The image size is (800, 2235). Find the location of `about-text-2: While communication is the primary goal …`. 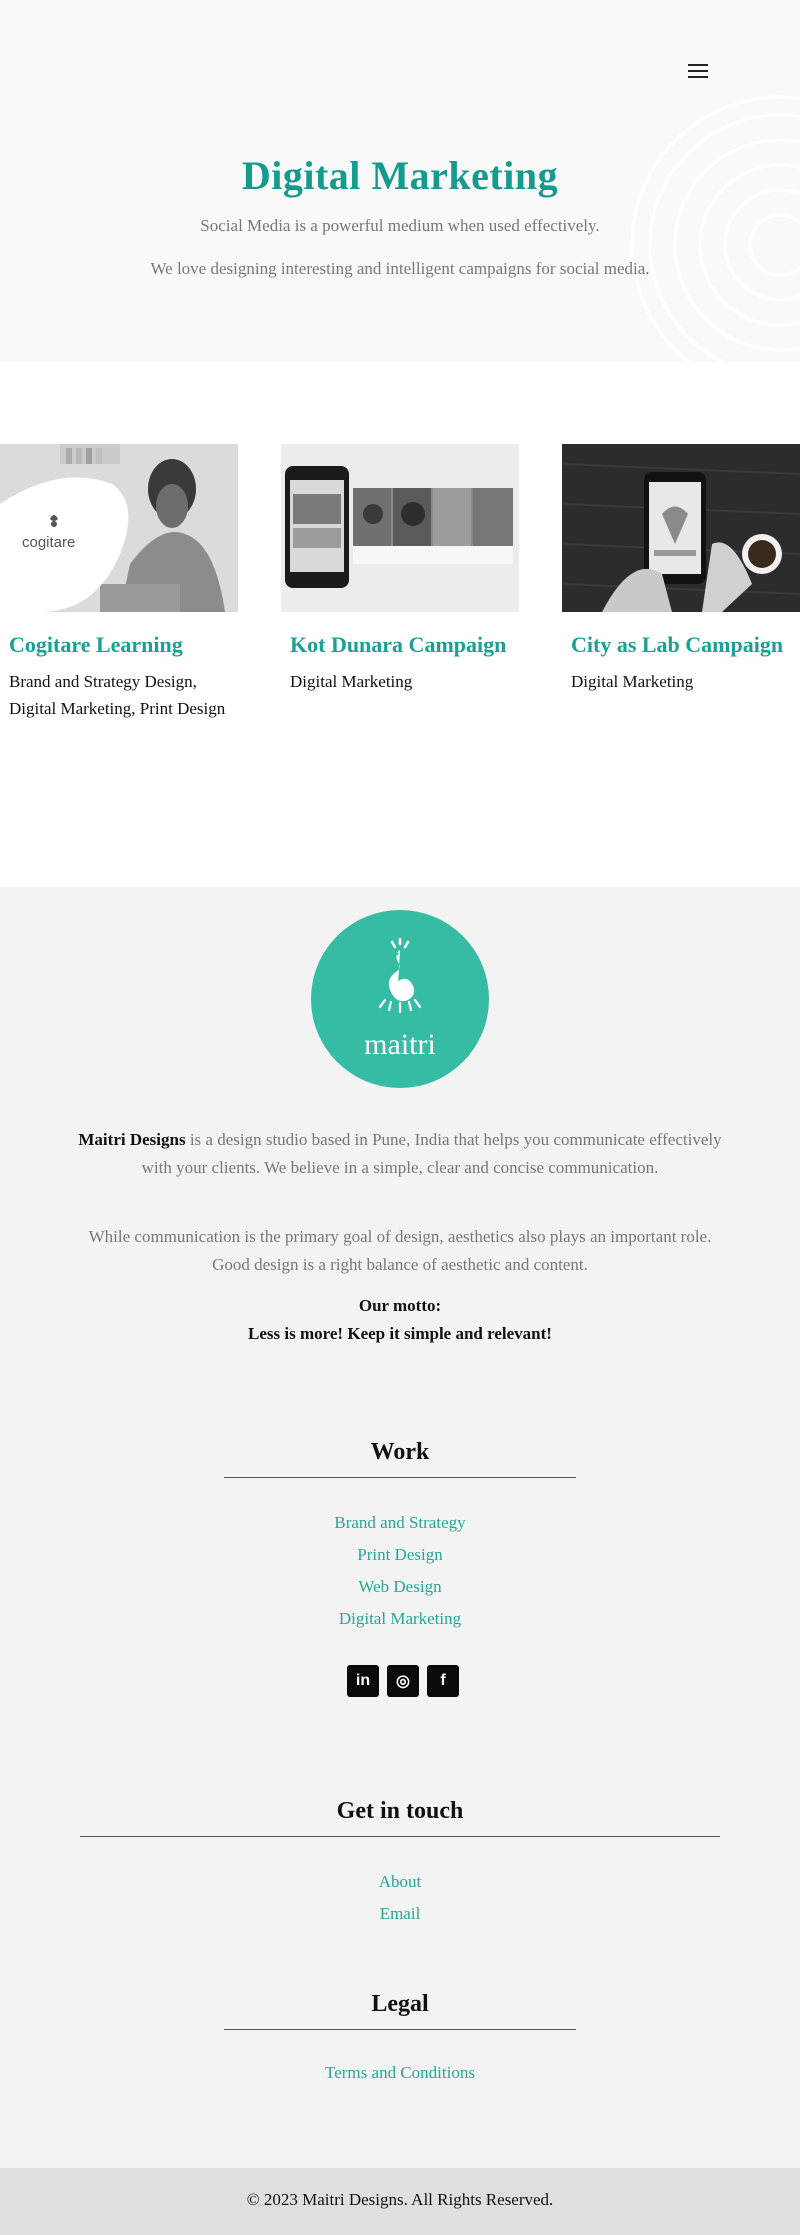

about-text-2: While communication is the primary goal … is located at coordinates (400, 1250).